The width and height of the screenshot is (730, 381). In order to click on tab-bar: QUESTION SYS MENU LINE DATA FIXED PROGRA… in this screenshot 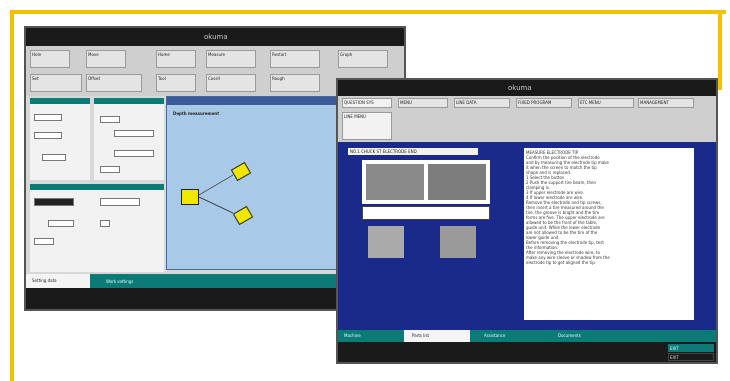, I will do `click(527, 119)`.